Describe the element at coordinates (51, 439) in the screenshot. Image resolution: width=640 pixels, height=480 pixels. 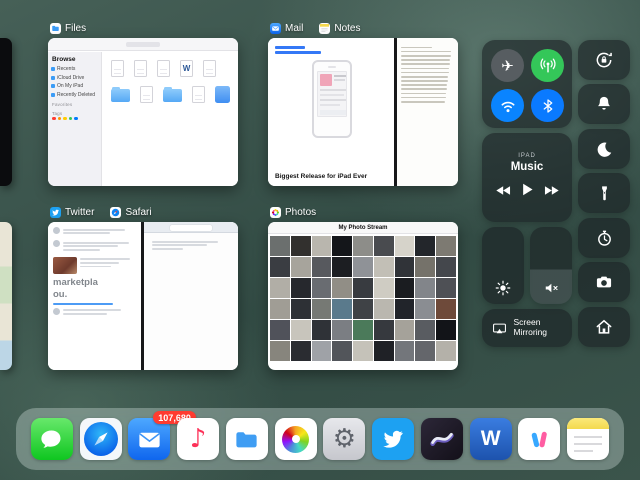
I see `dock-app-messages` at that location.